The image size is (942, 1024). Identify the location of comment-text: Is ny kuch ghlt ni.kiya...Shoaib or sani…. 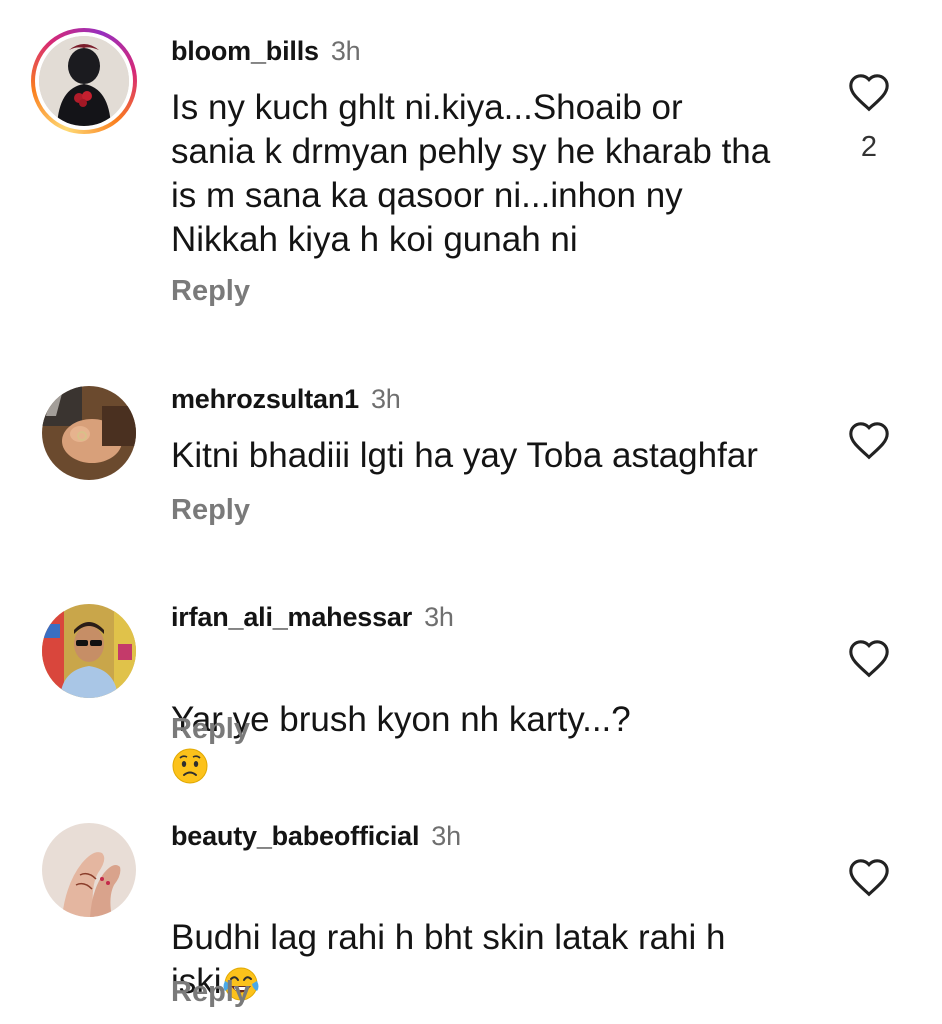
(471, 173).